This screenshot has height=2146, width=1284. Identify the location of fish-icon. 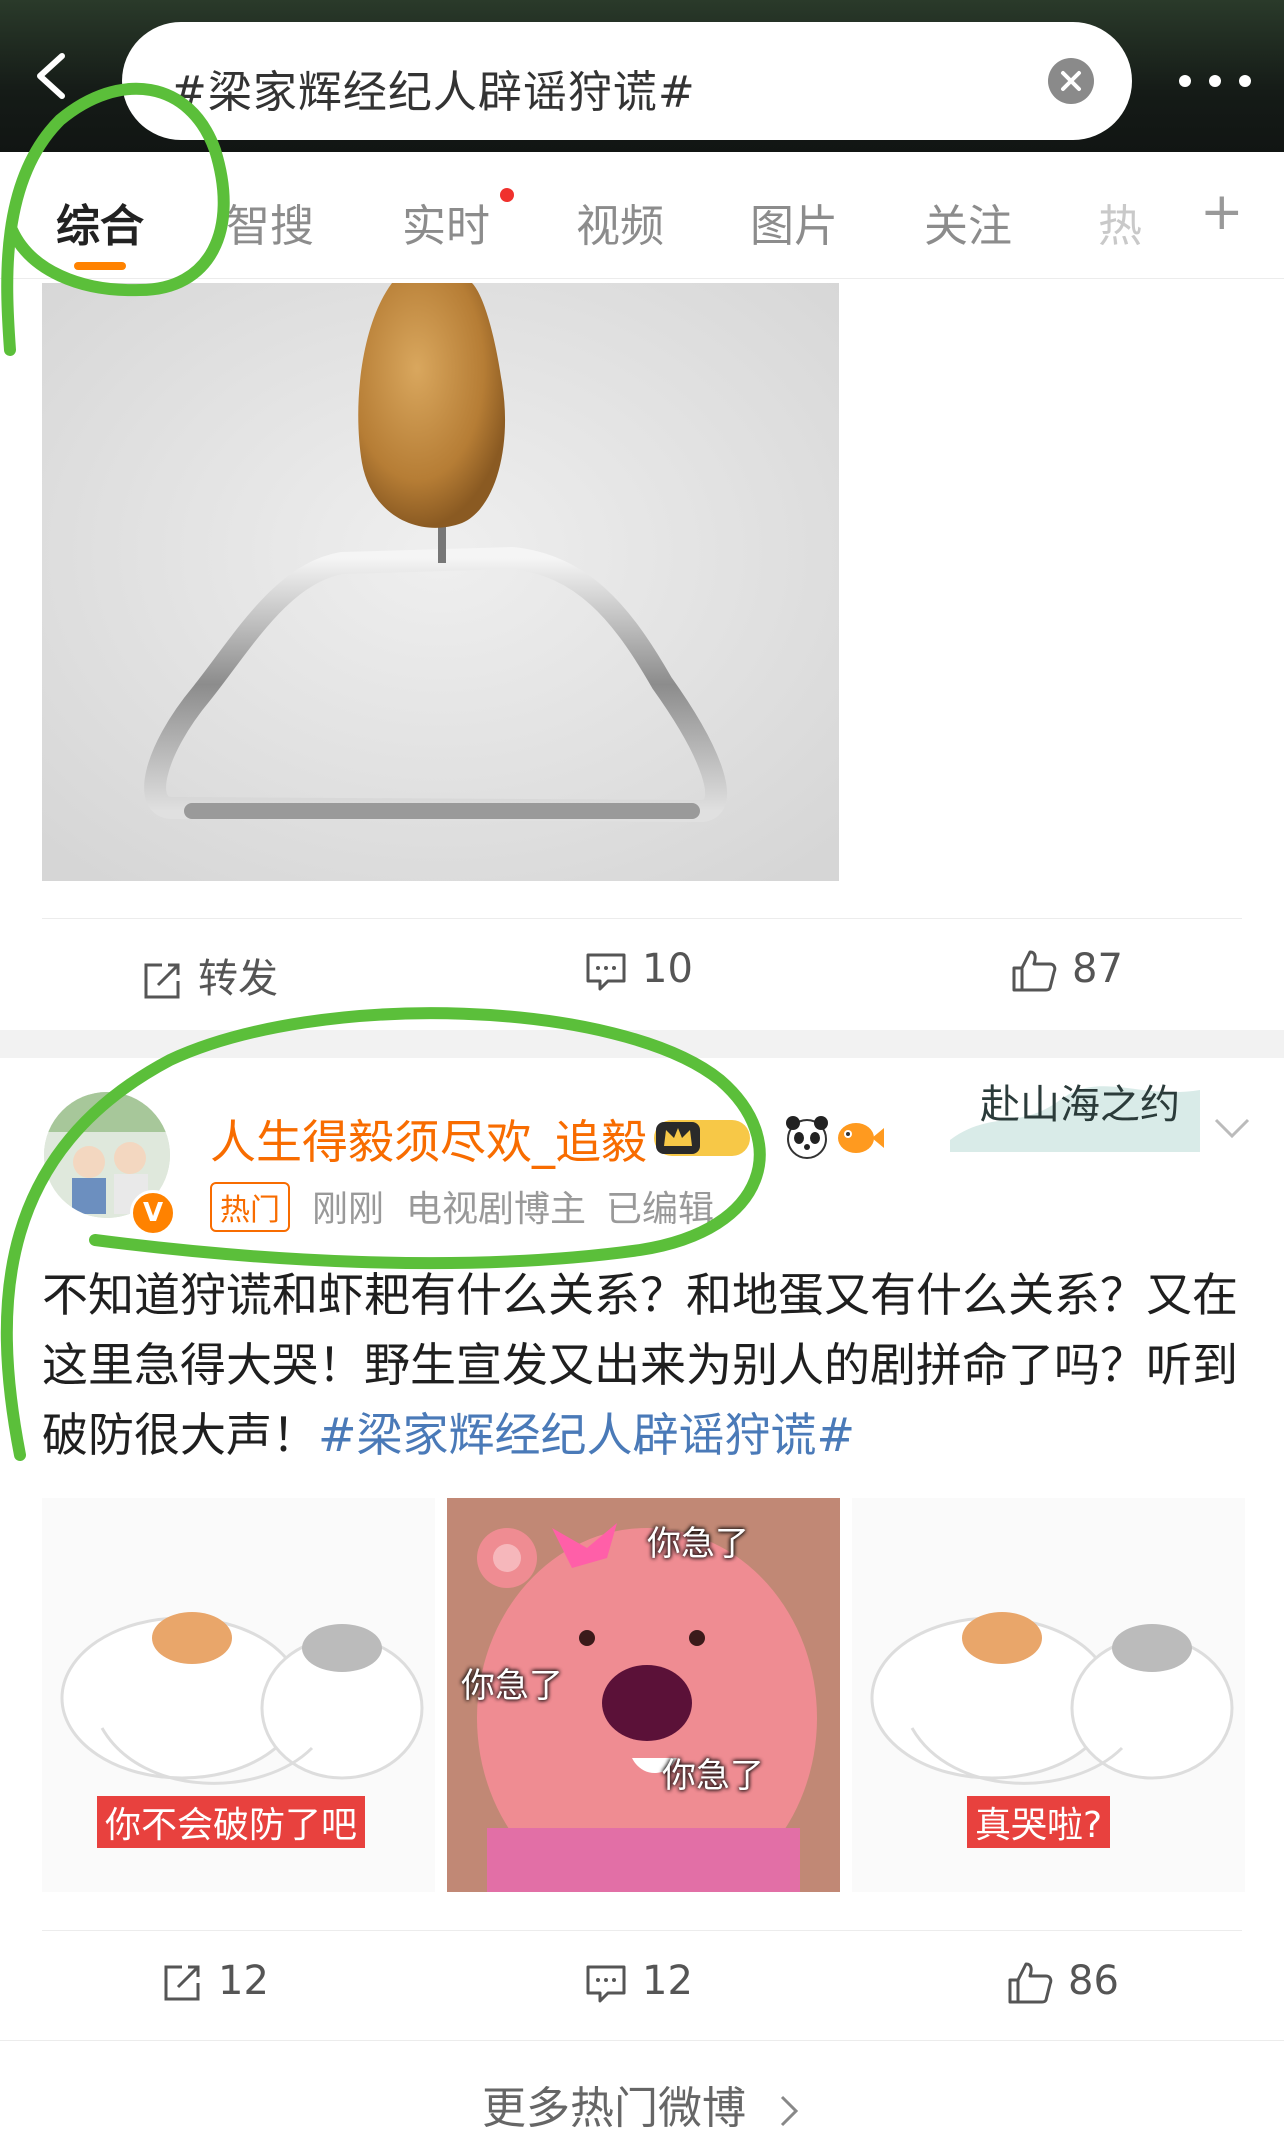
(859, 1139).